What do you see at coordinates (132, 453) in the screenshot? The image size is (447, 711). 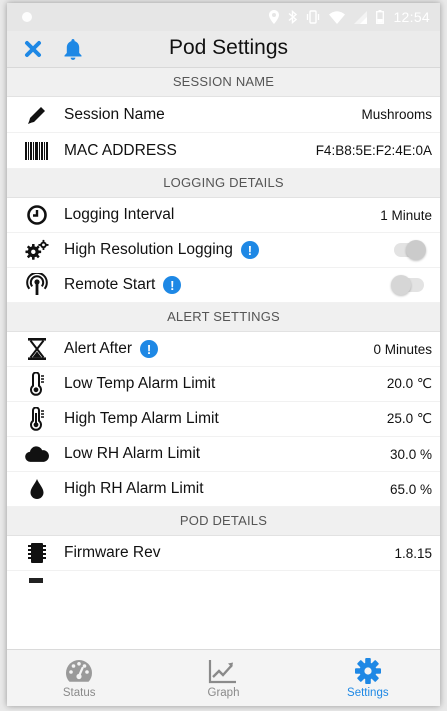 I see `row-label: Low RH Alarm Limit` at bounding box center [132, 453].